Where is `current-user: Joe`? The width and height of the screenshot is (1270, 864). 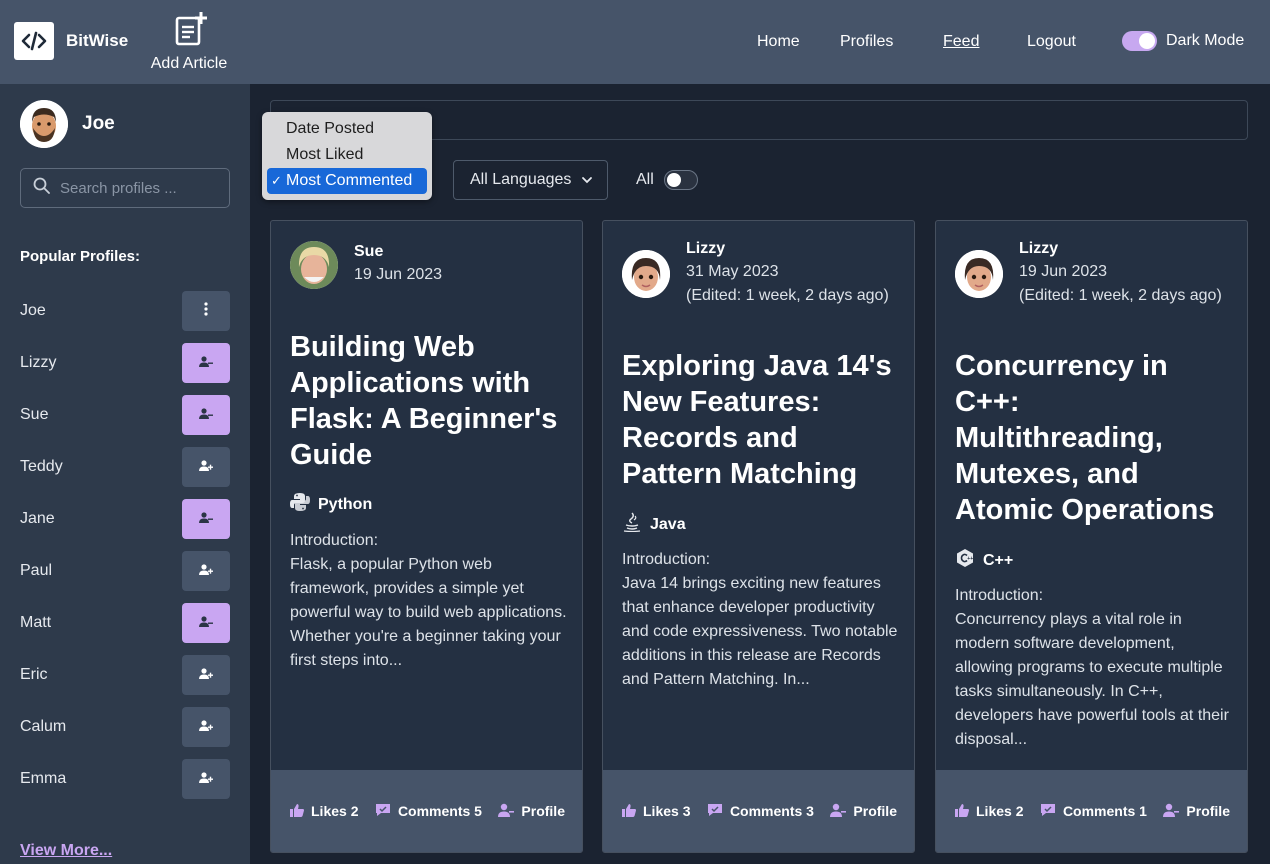 current-user: Joe is located at coordinates (67, 124).